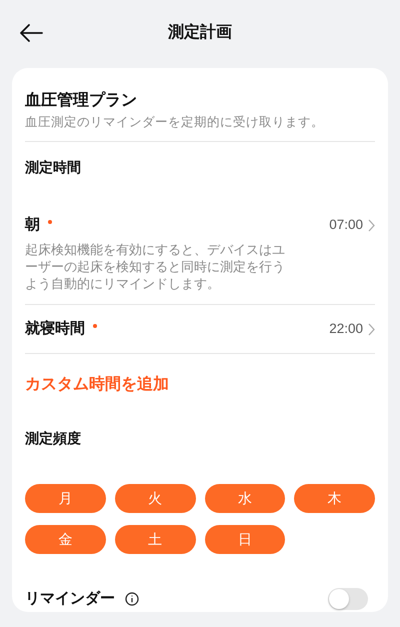  I want to click on plan-title: 血圧管理プラン, so click(81, 100).